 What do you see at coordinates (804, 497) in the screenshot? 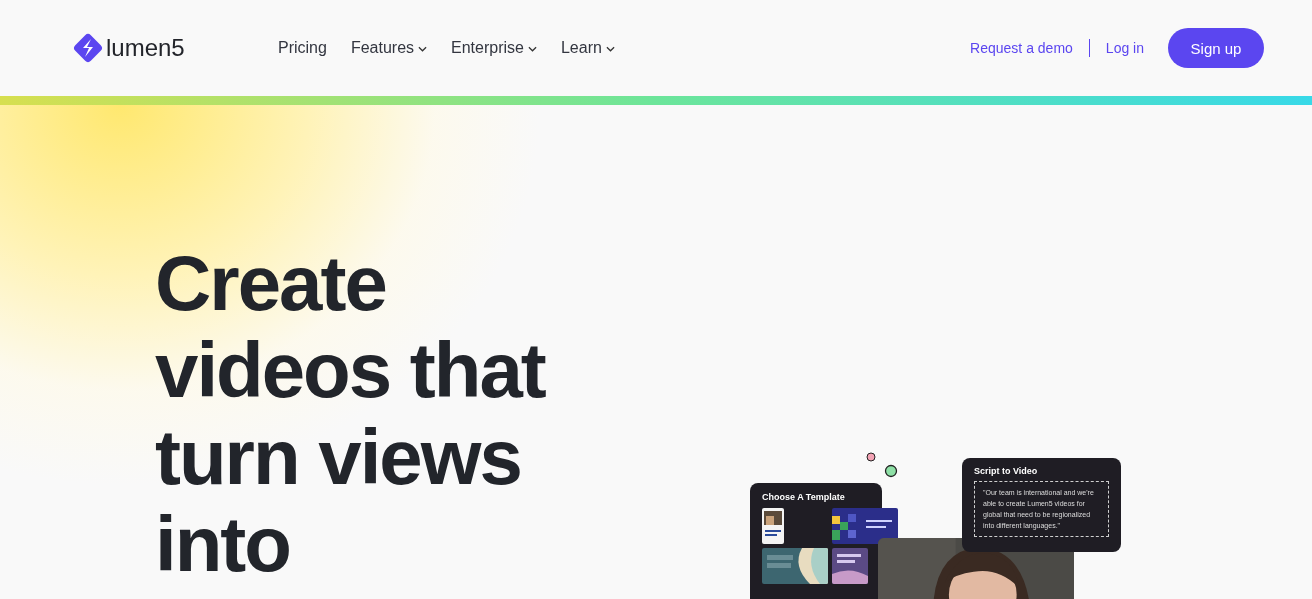
I see `card-title: Choose A Template` at bounding box center [804, 497].